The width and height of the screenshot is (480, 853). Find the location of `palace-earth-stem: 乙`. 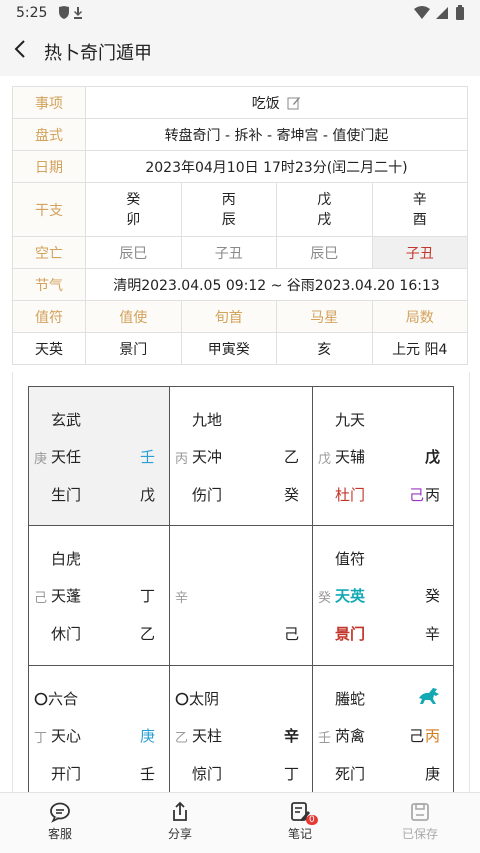

palace-earth-stem: 乙 is located at coordinates (148, 634).